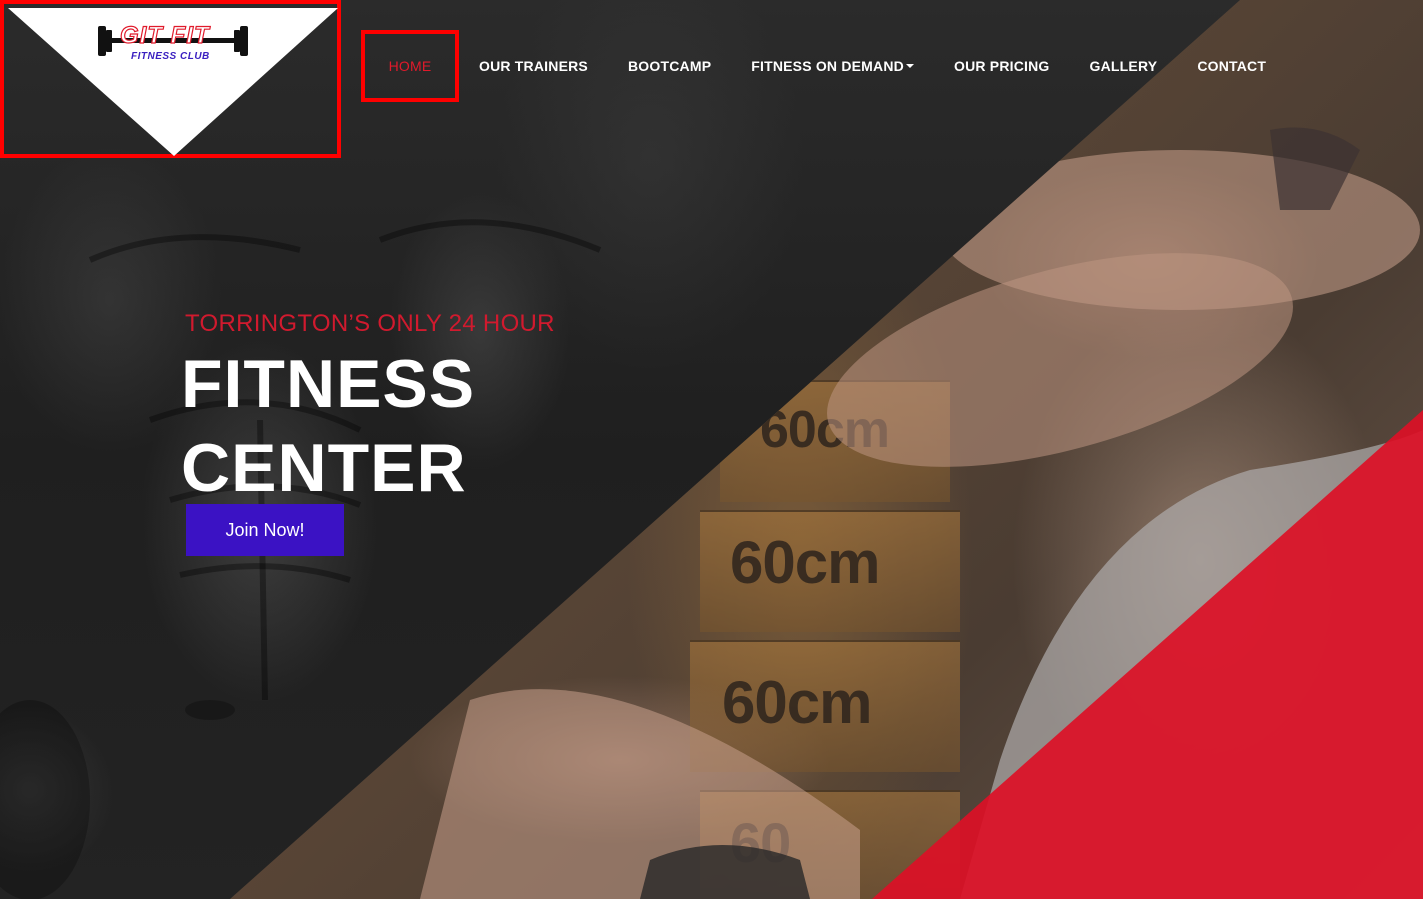 This screenshot has width=1423, height=899. What do you see at coordinates (827, 66) in the screenshot?
I see `nav-fitness-on-demand-label: FITNESS ON DEMAND` at bounding box center [827, 66].